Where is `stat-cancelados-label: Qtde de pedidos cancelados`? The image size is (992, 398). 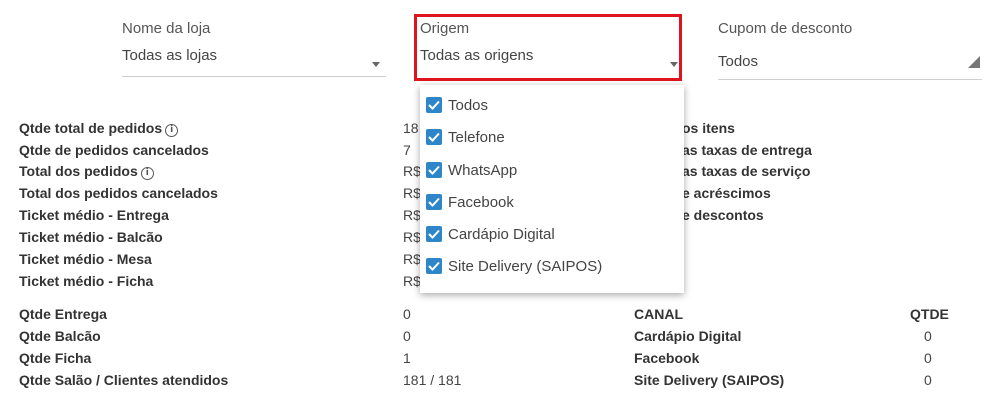 stat-cancelados-label: Qtde de pedidos cancelados is located at coordinates (114, 150).